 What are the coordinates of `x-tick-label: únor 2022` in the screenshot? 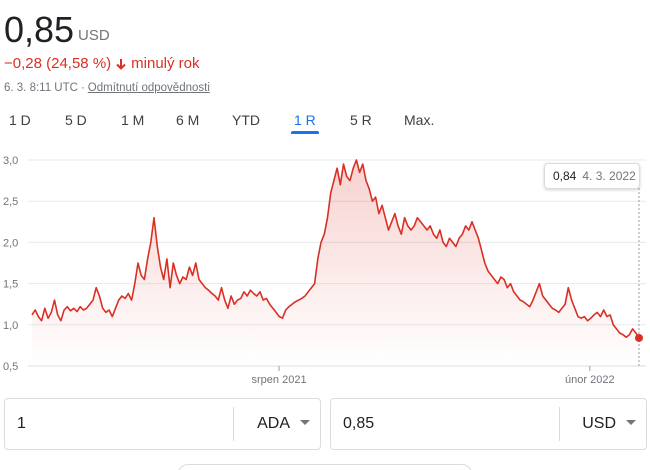 It's located at (590, 380).